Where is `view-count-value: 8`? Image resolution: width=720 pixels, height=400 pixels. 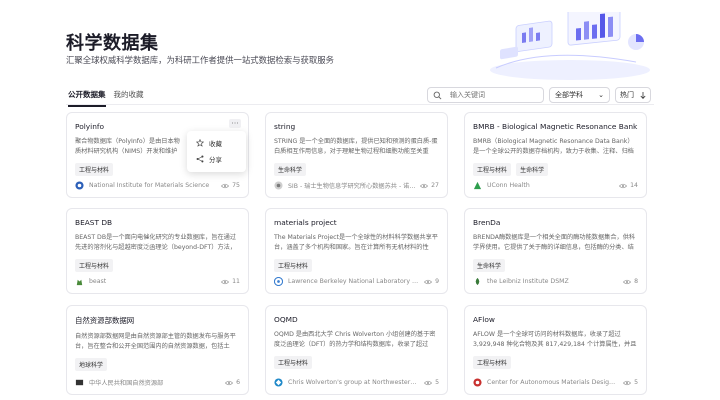
view-count-value: 8 is located at coordinates (636, 281).